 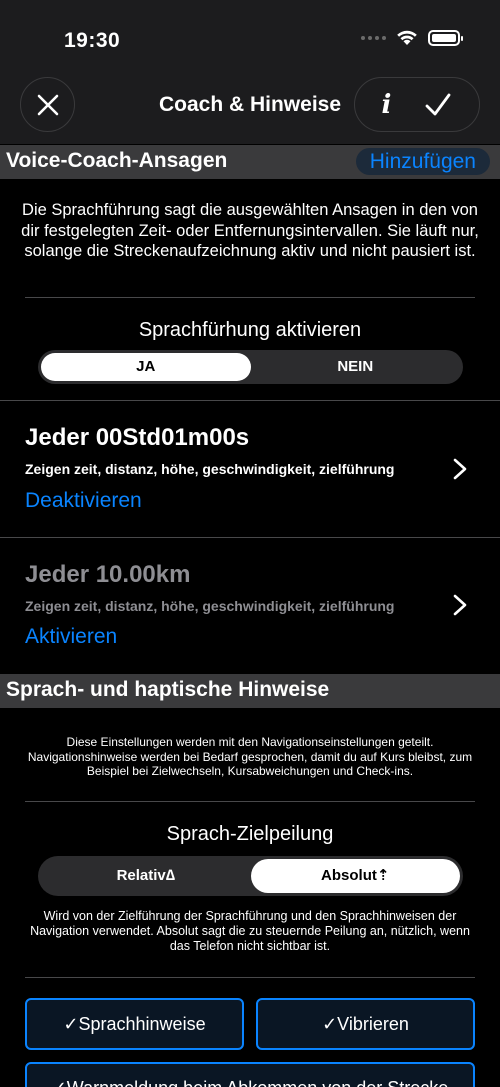 What do you see at coordinates (407, 37) in the screenshot?
I see `wifi-icon` at bounding box center [407, 37].